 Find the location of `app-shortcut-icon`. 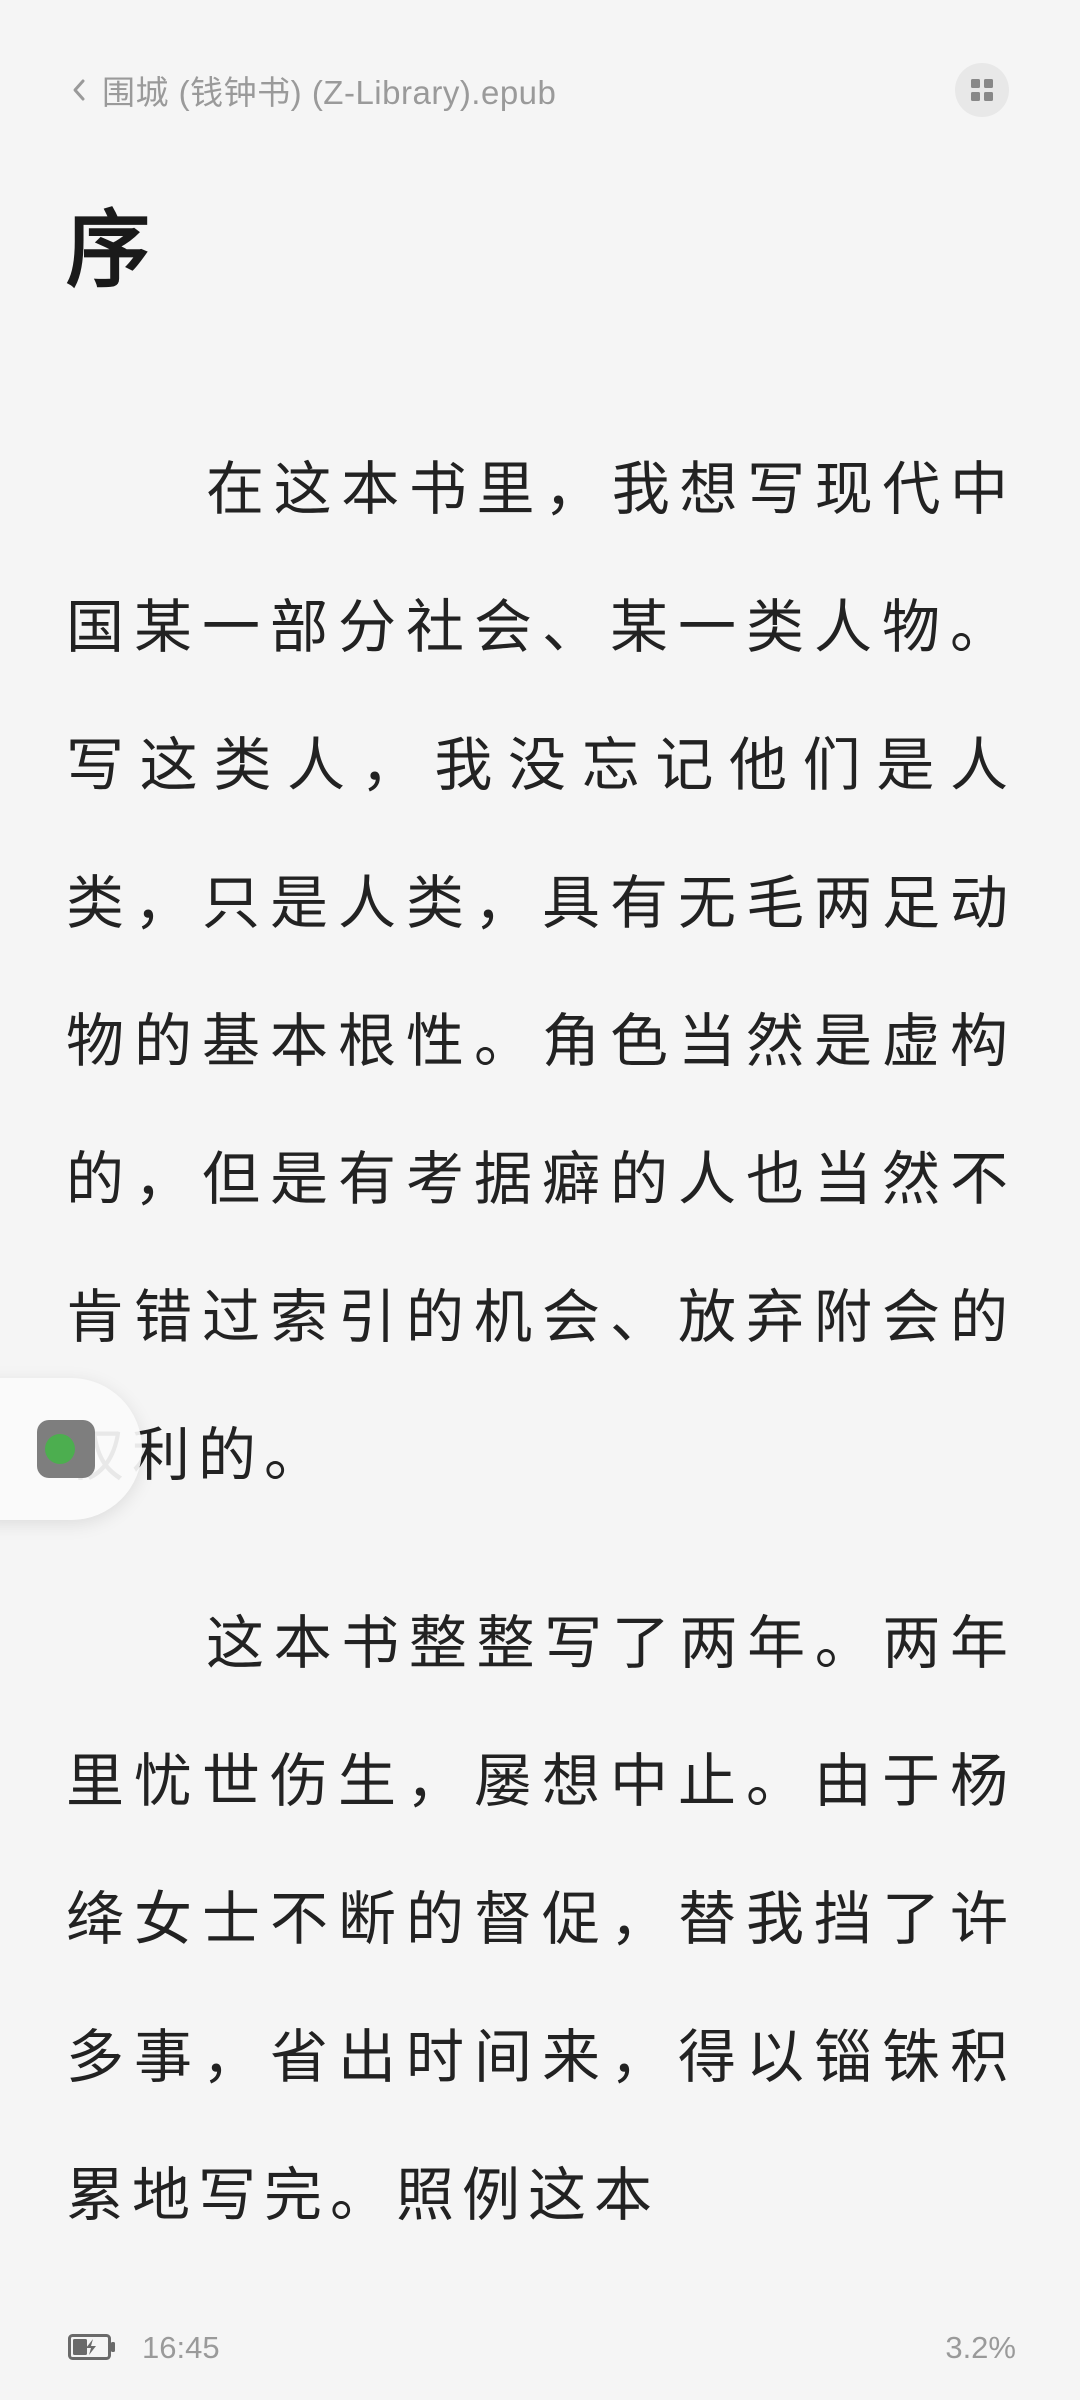

app-shortcut-icon is located at coordinates (66, 1449).